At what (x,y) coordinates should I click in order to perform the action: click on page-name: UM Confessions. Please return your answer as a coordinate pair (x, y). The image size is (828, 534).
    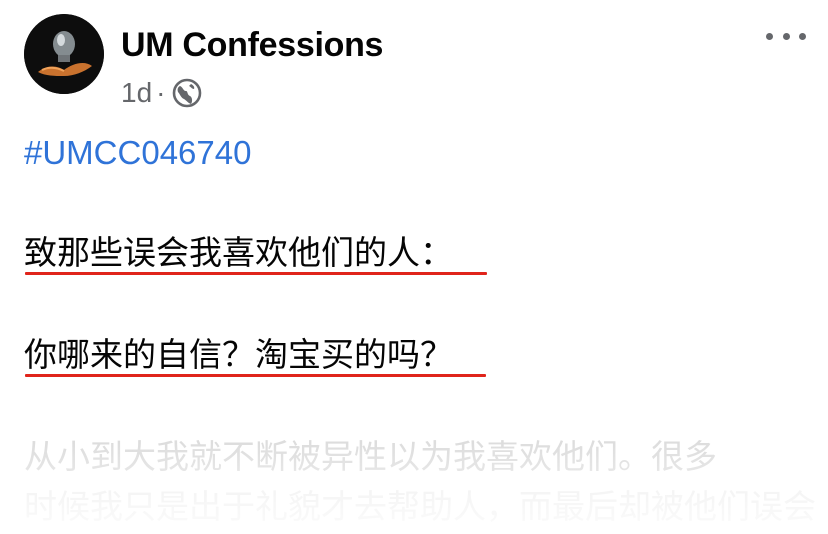
    Looking at the image, I should click on (252, 45).